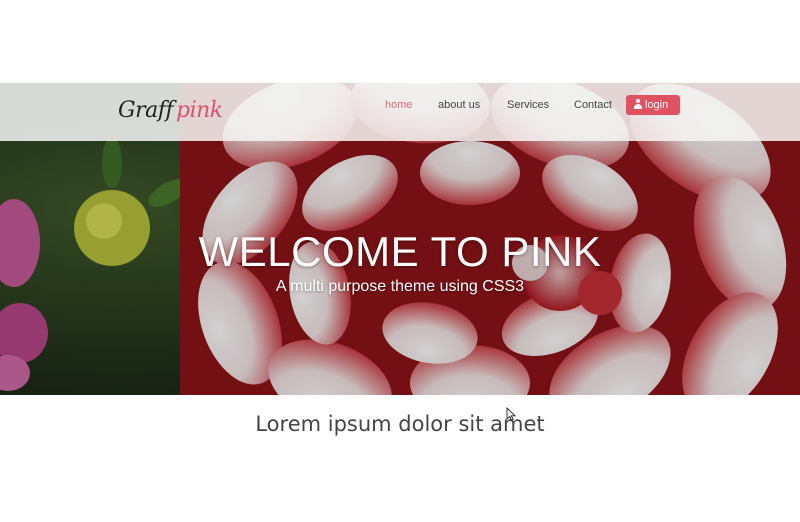  I want to click on user-icon, so click(638, 104).